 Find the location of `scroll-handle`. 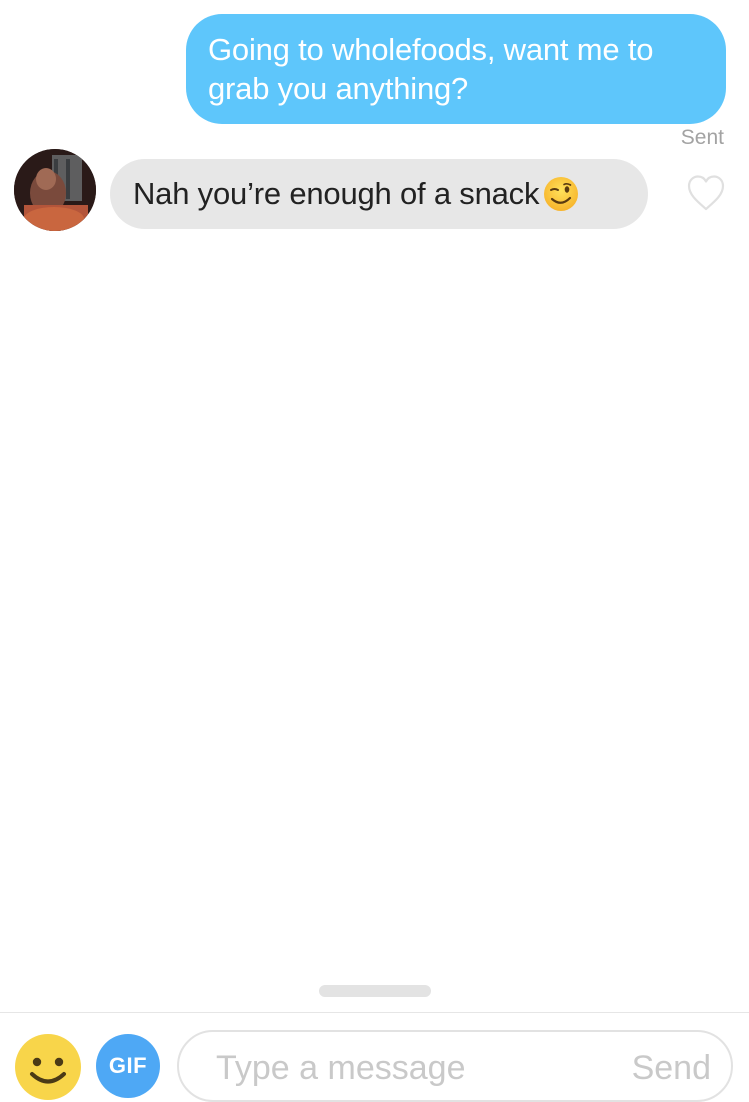

scroll-handle is located at coordinates (375, 991).